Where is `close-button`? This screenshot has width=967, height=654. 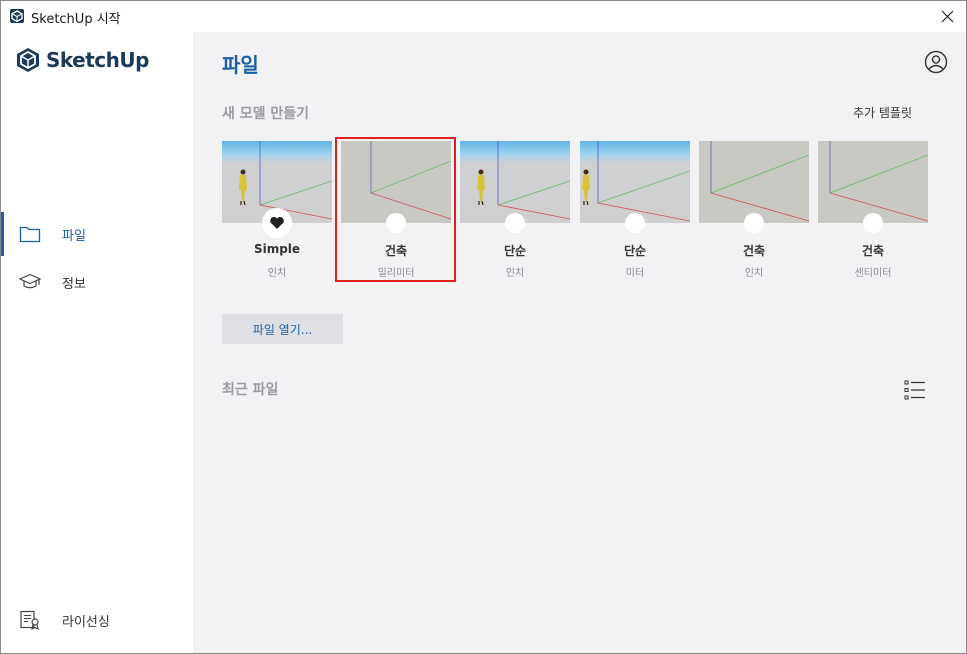 close-button is located at coordinates (947, 16).